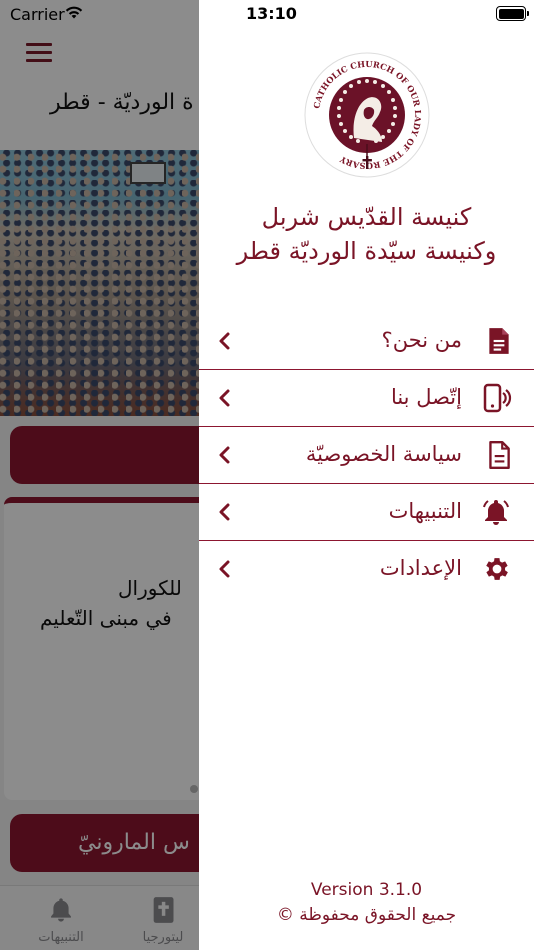 The width and height of the screenshot is (534, 950). Describe the element at coordinates (496, 512) in the screenshot. I see `bell-icon` at that location.